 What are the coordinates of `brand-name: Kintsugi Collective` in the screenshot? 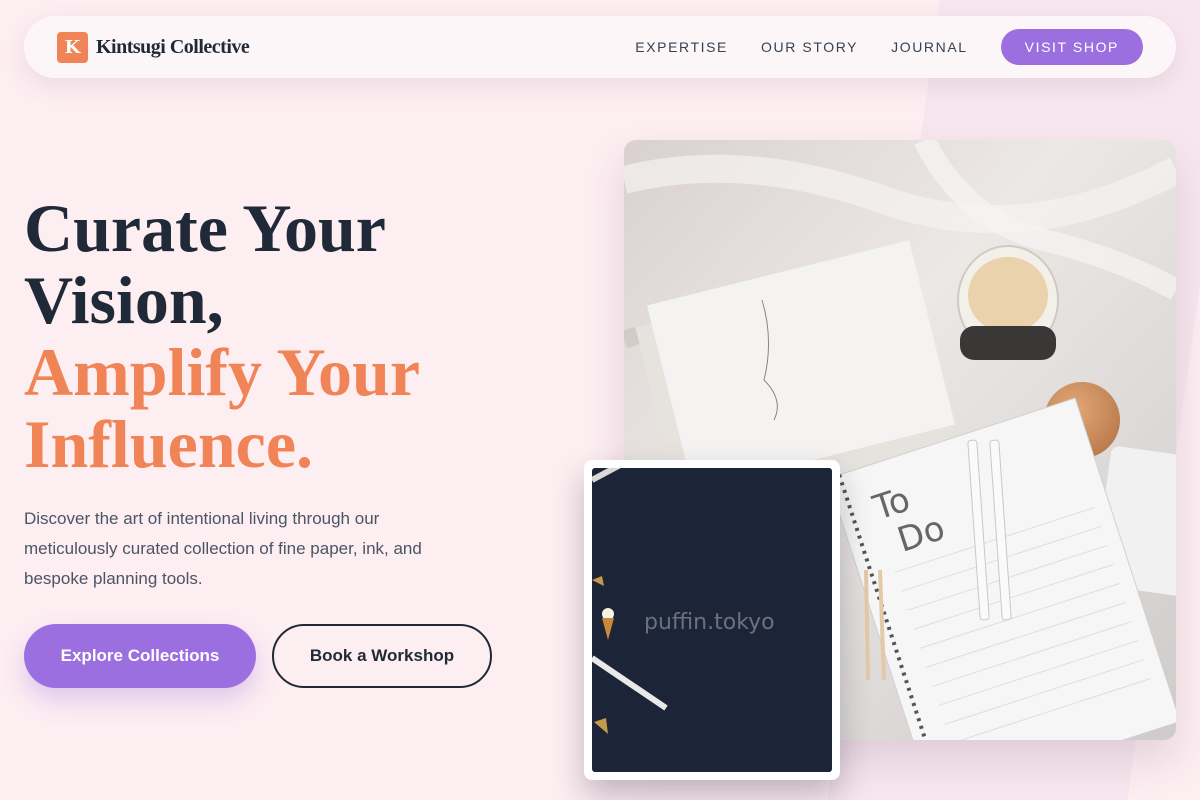 It's located at (173, 46).